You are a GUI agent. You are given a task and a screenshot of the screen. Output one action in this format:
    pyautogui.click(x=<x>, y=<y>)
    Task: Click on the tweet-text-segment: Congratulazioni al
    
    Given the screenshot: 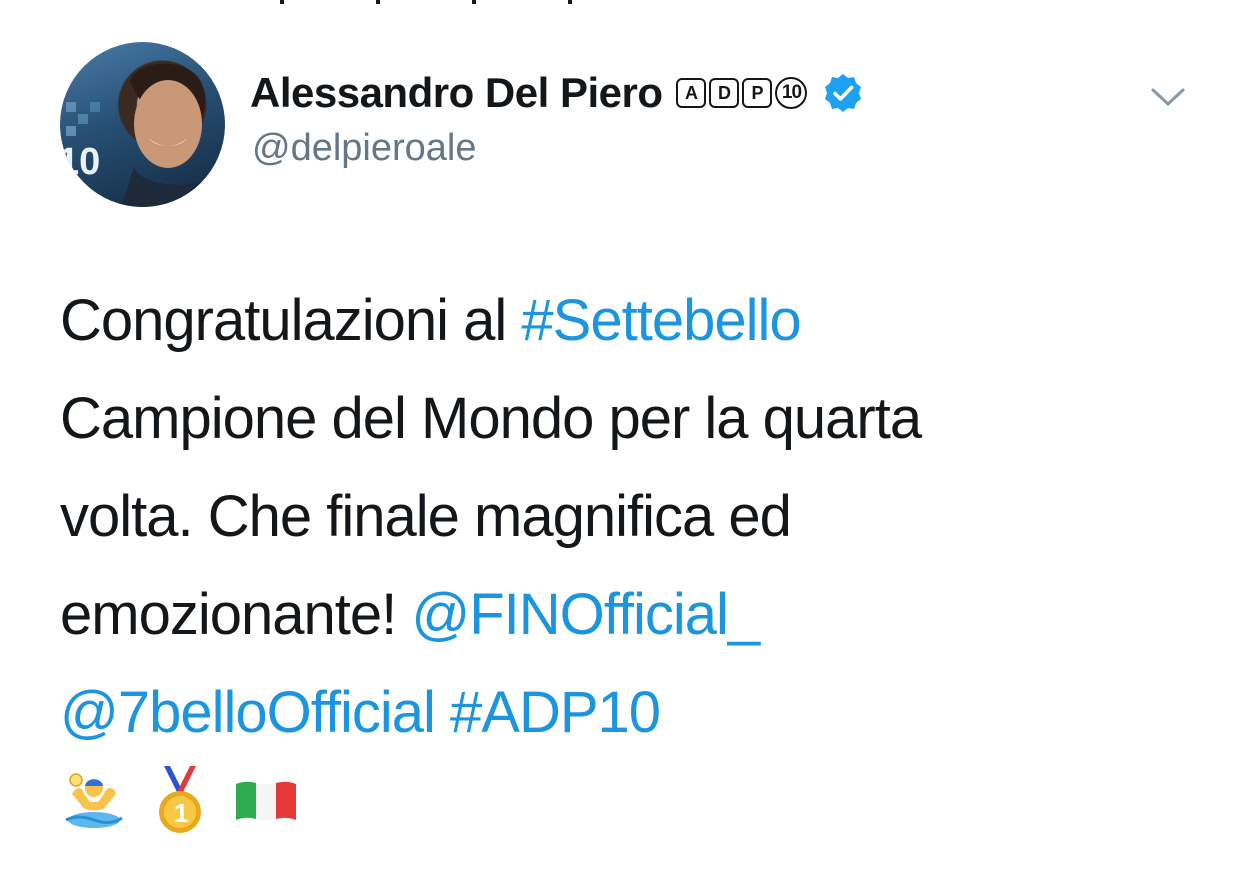 What is the action you would take?
    pyautogui.click(x=291, y=320)
    